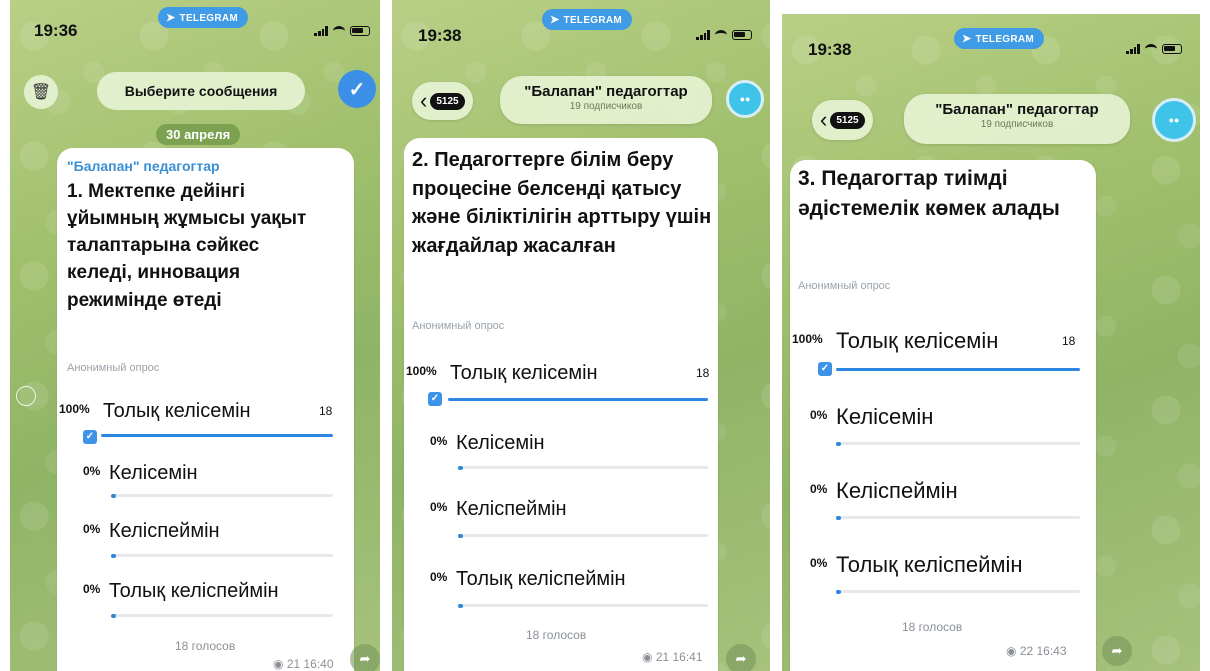 This screenshot has width=1210, height=671. What do you see at coordinates (201, 91) in the screenshot?
I see `select-messages-title: Выберите сообщения` at bounding box center [201, 91].